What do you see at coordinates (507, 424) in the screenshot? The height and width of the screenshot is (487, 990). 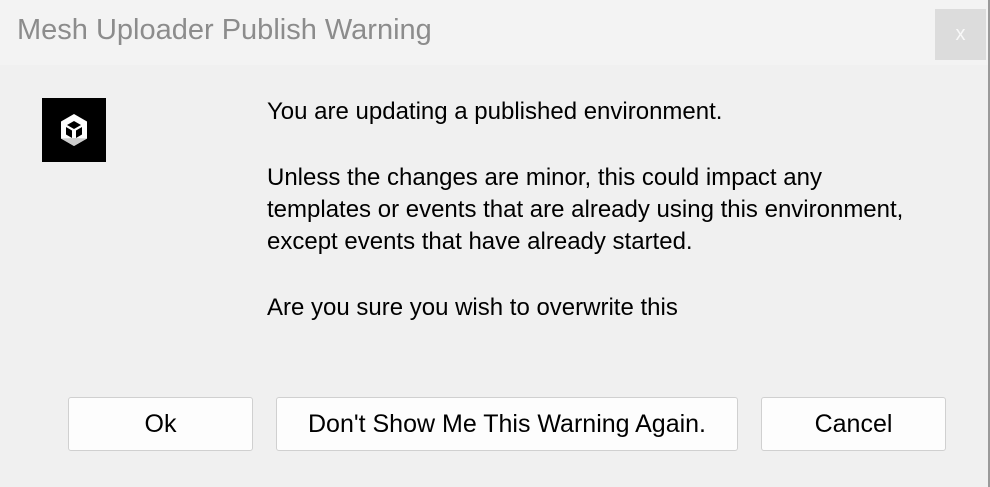 I see `dont-show-again-button: Don't Show Me This Warning Again.` at bounding box center [507, 424].